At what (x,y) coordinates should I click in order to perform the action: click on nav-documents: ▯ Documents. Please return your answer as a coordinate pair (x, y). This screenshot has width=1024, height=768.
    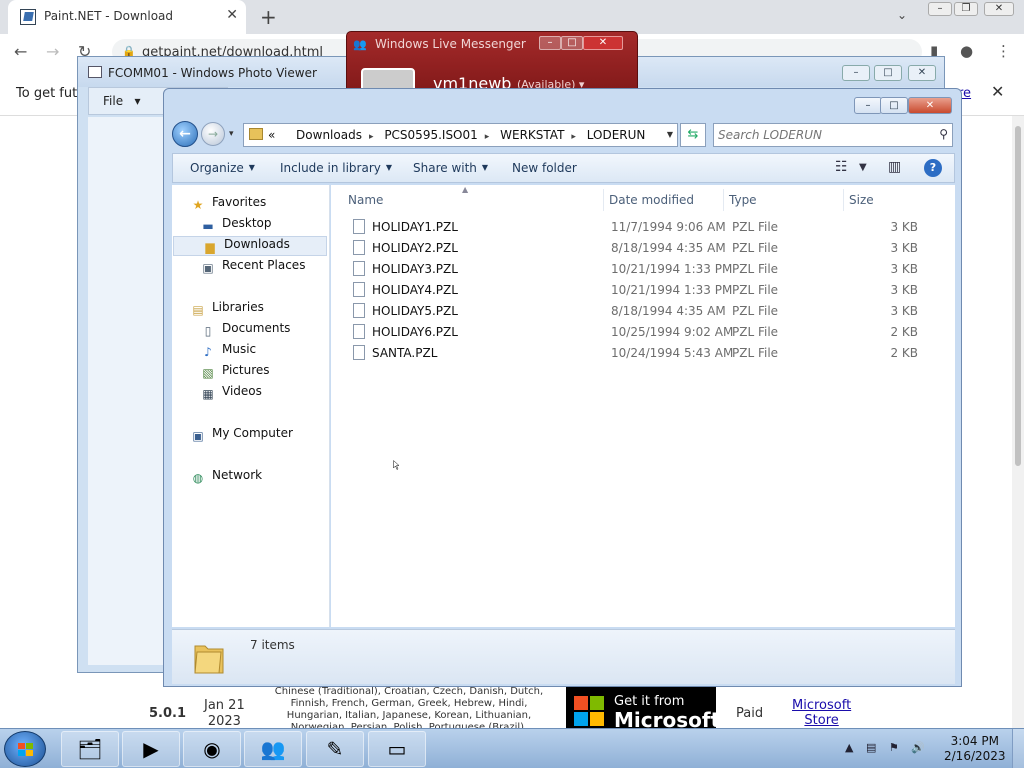
    Looking at the image, I should click on (245, 331).